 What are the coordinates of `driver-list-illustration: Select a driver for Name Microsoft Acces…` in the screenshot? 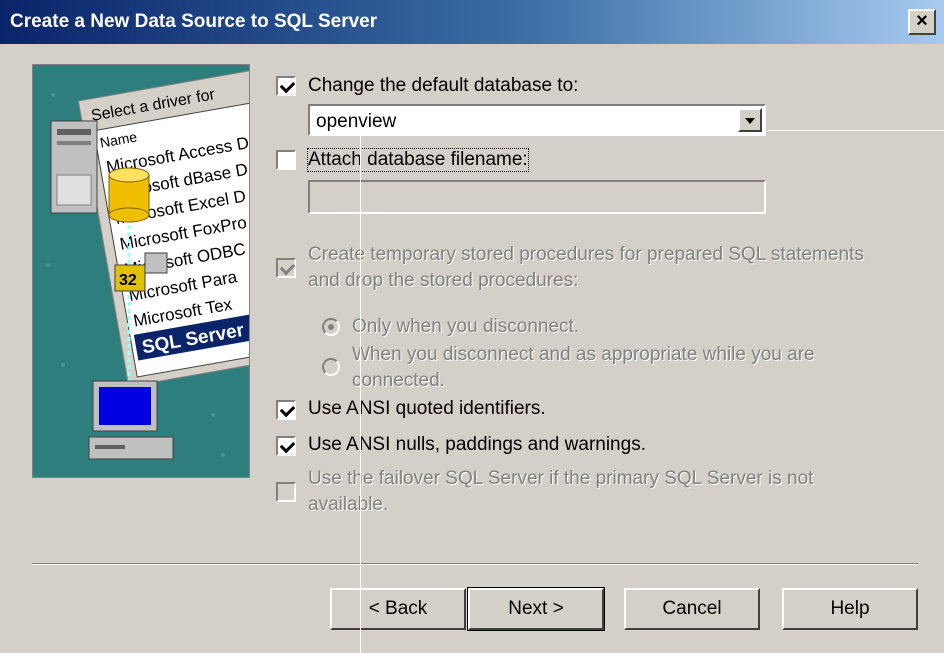 It's located at (141, 271).